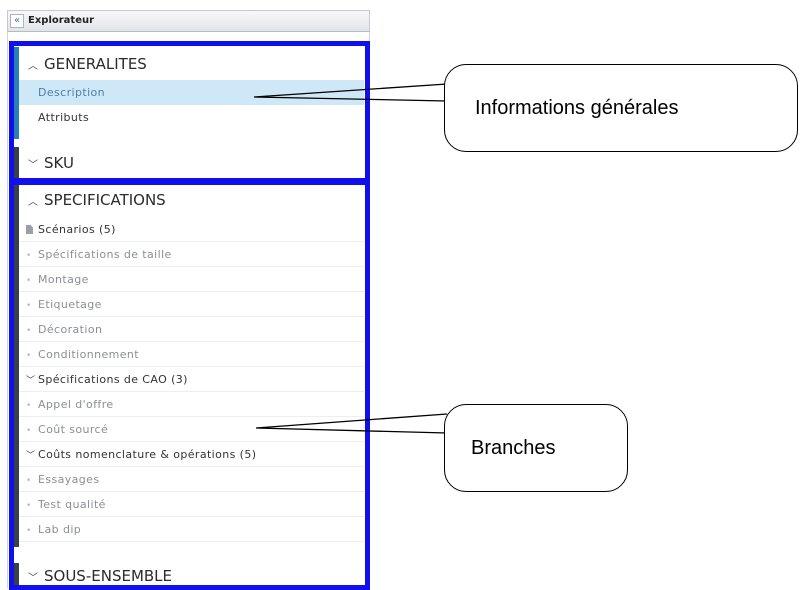 The image size is (802, 590). What do you see at coordinates (513, 447) in the screenshot?
I see `callout-text: Branches` at bounding box center [513, 447].